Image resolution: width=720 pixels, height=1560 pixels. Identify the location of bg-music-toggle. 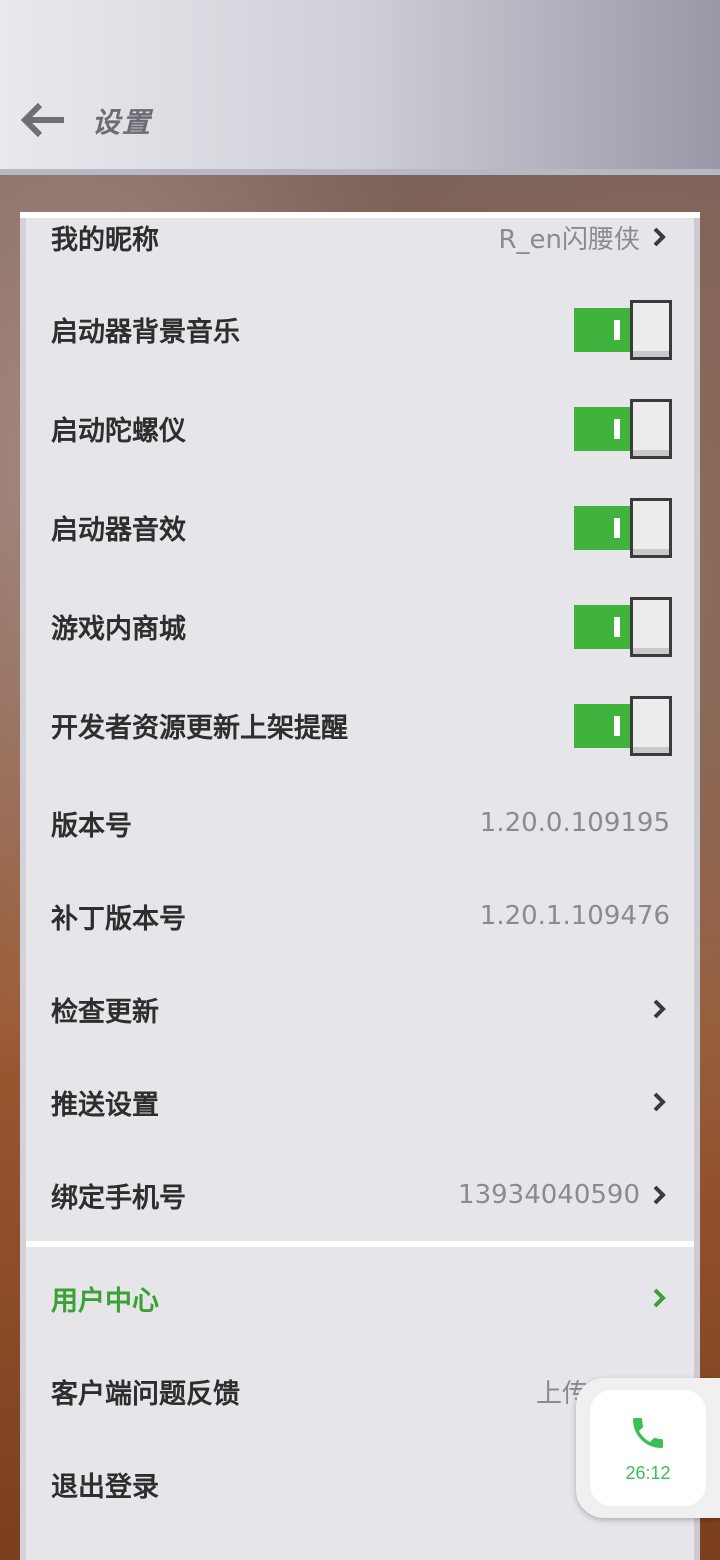
(623, 330).